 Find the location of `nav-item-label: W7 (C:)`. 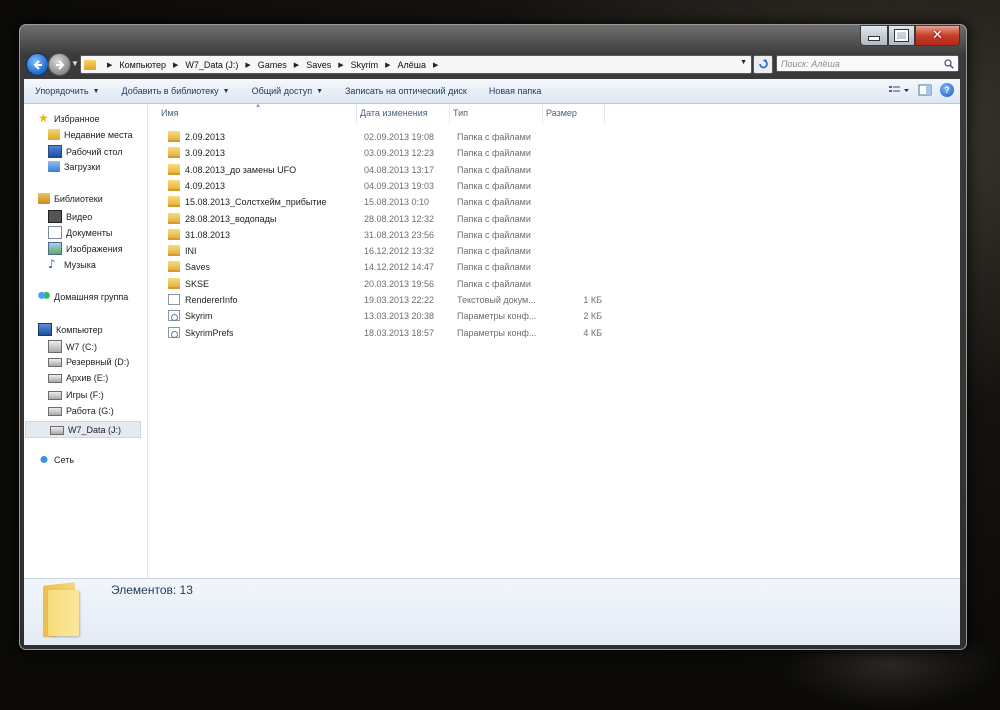

nav-item-label: W7 (C:) is located at coordinates (81, 346).